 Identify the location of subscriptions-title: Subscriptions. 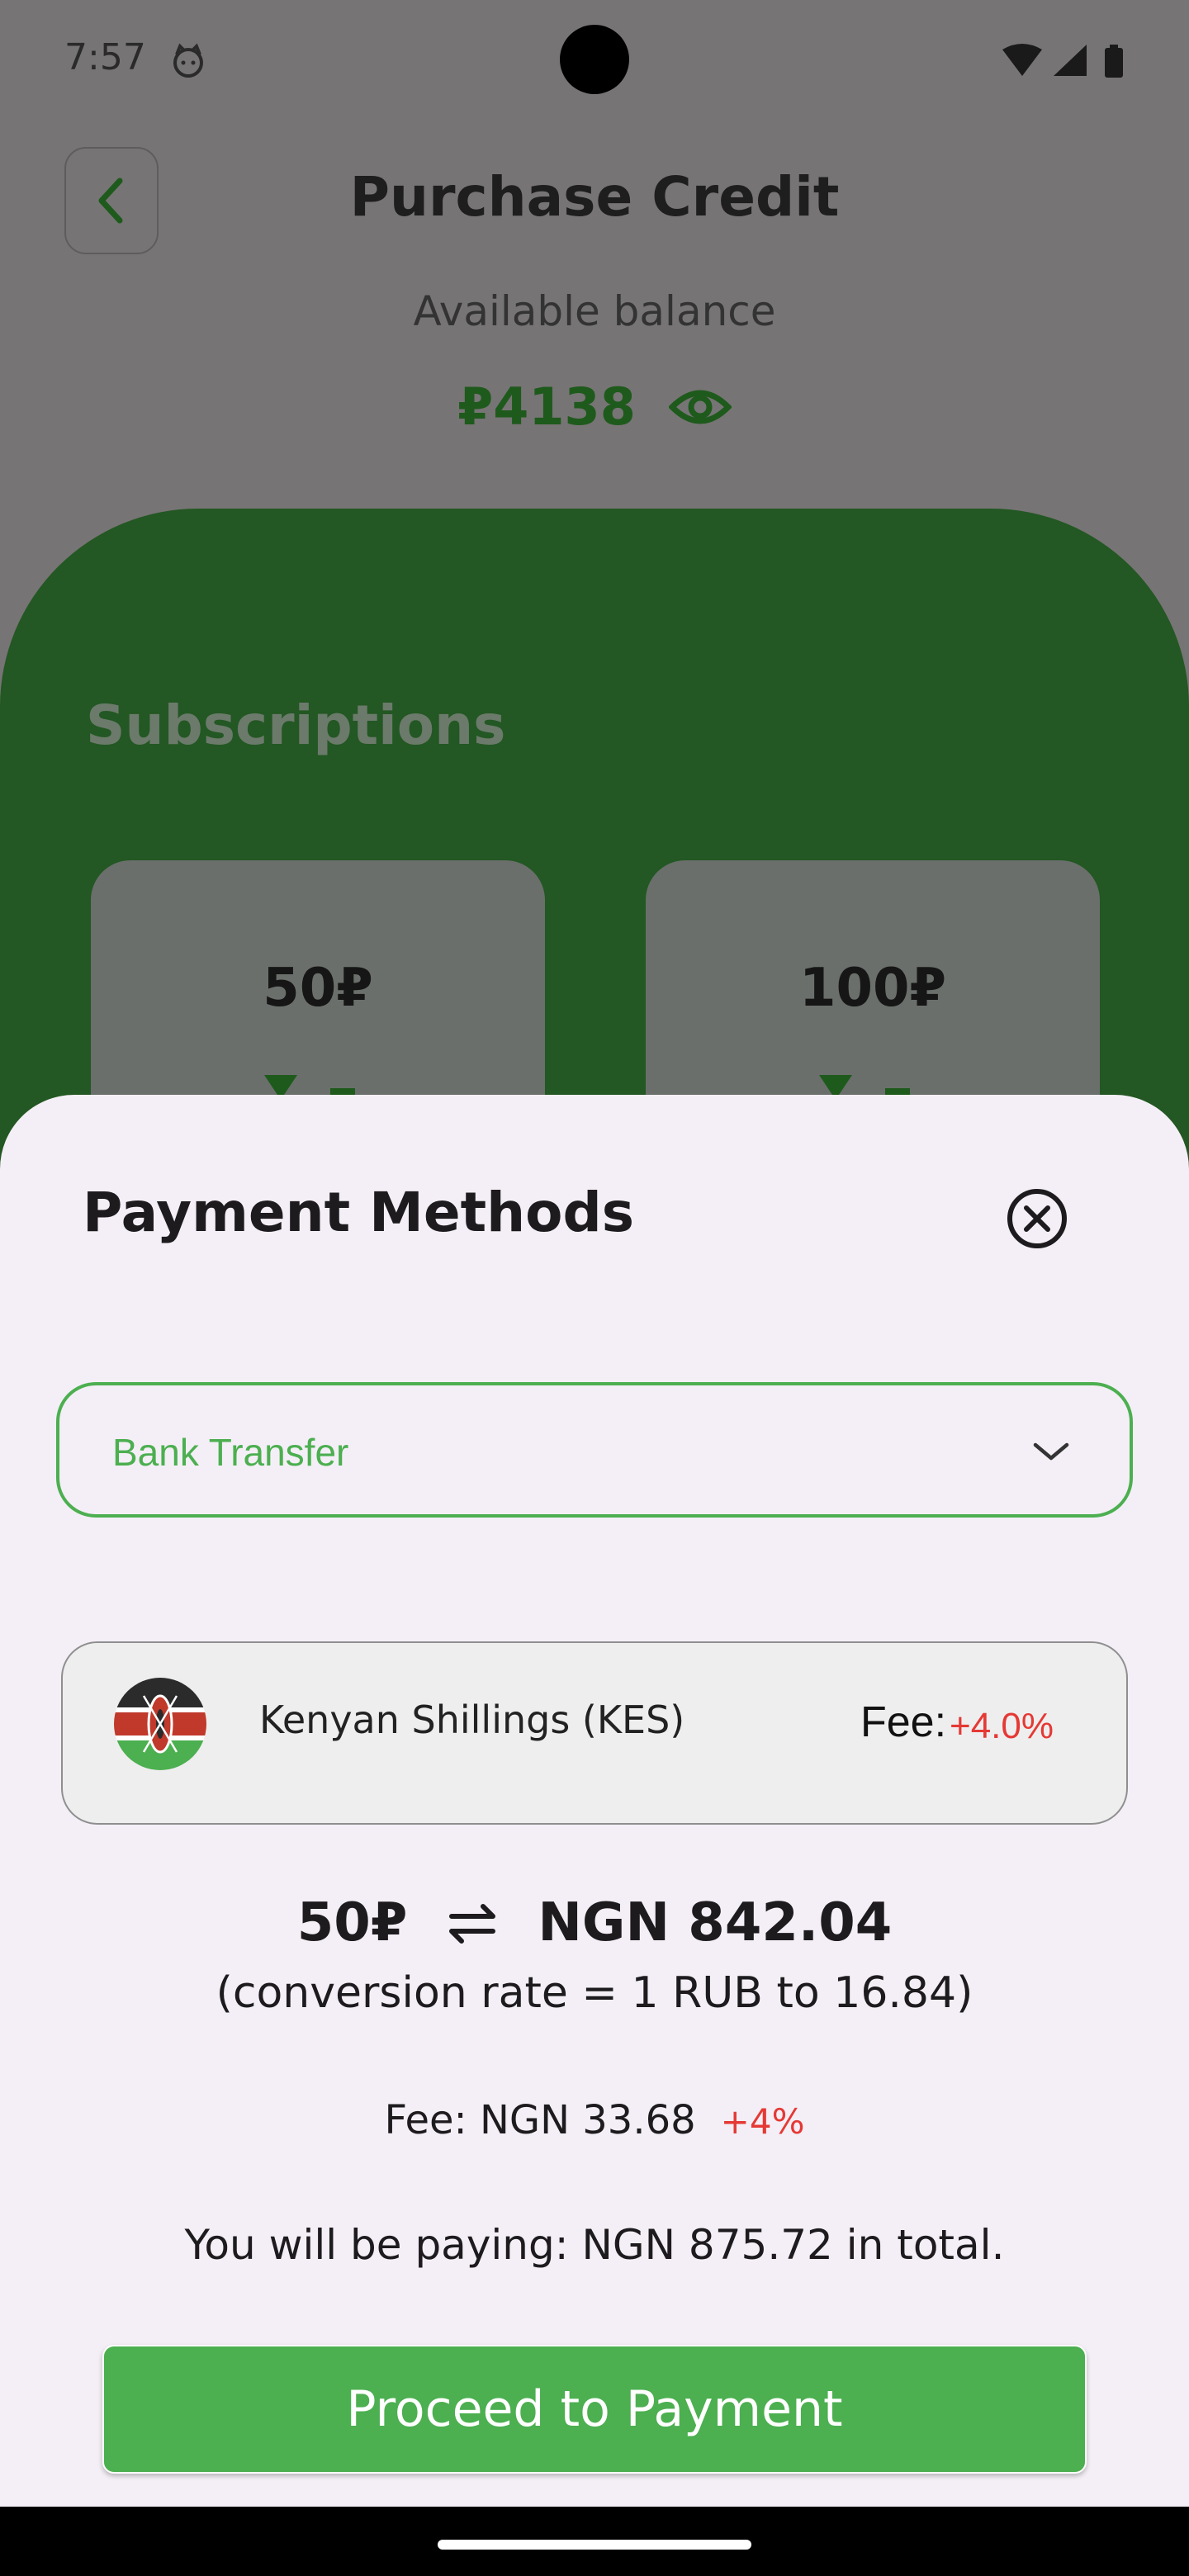
(296, 725).